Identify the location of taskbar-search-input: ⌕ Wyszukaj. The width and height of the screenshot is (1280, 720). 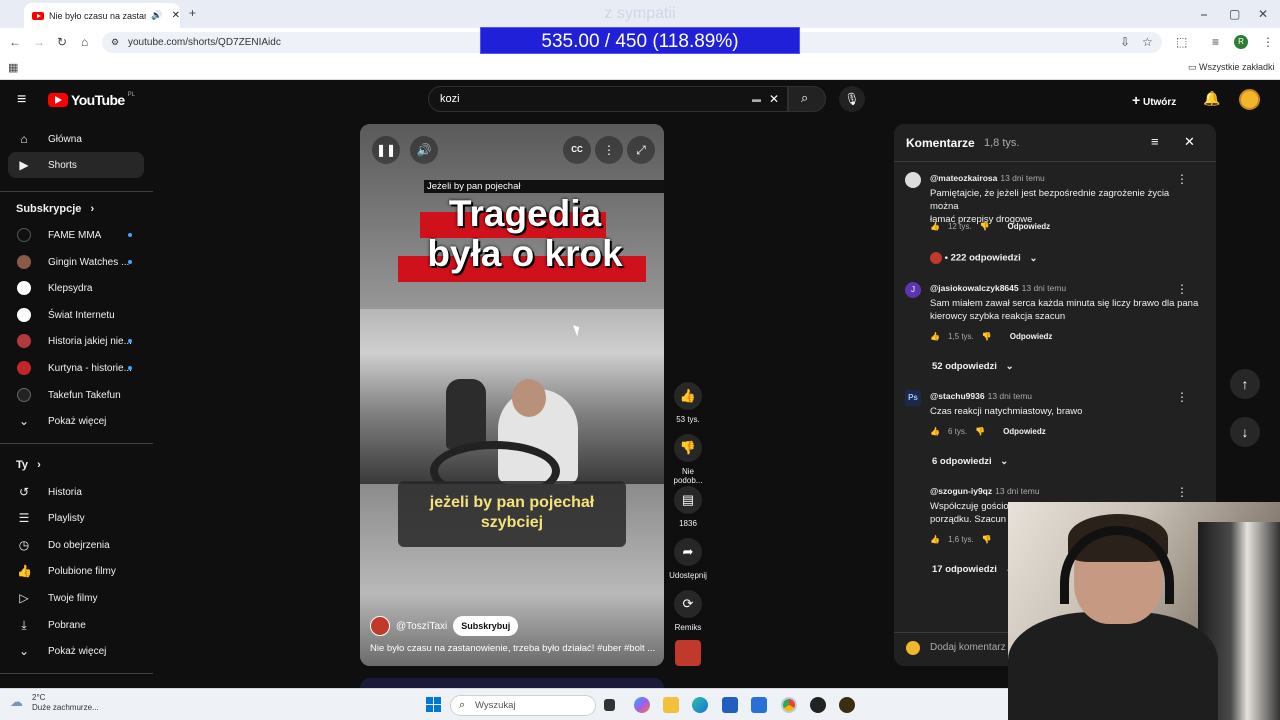
(523, 705).